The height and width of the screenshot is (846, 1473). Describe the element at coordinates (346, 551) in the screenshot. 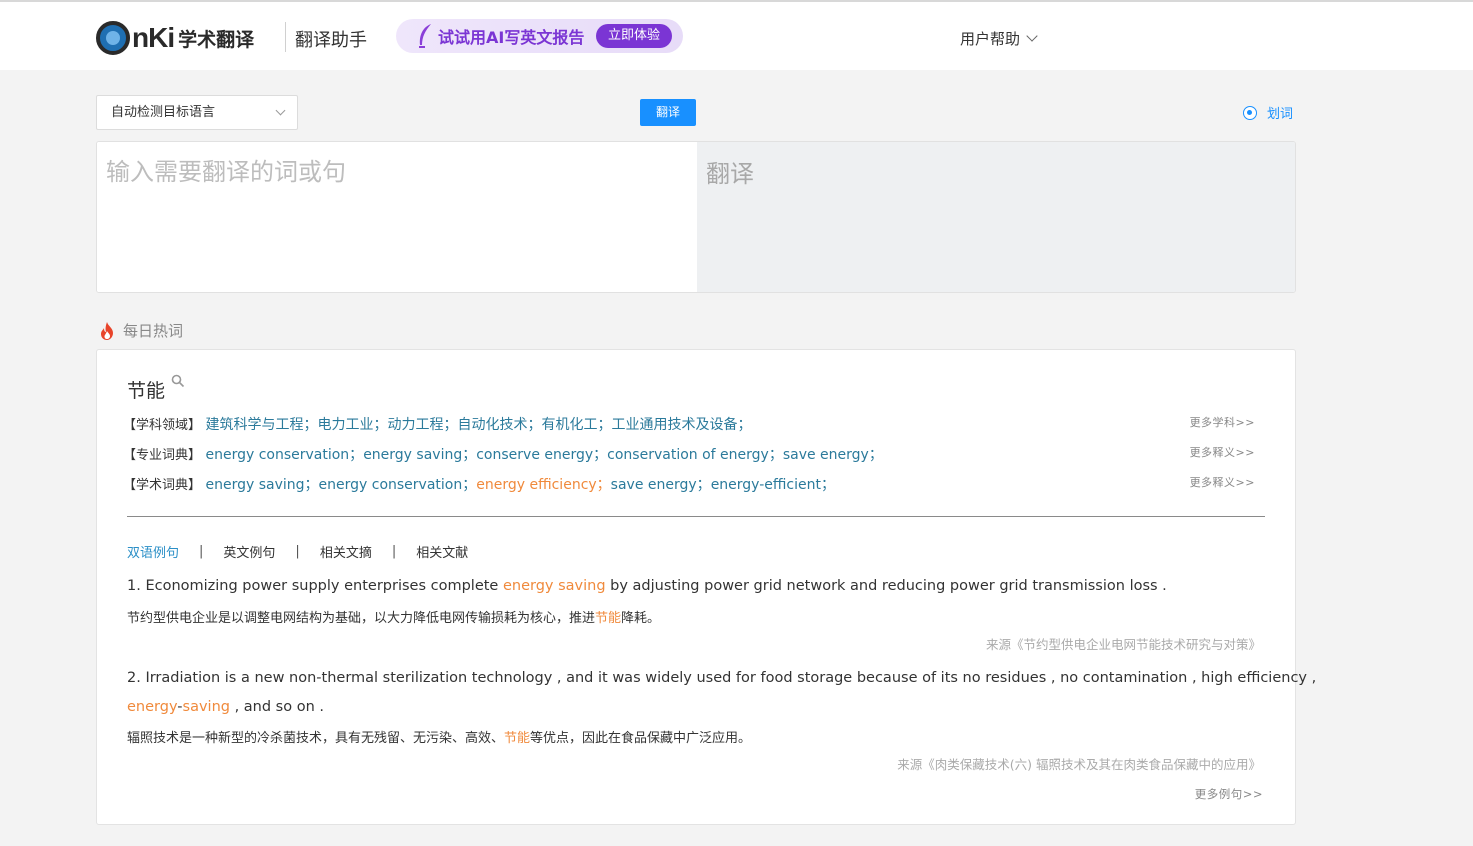

I see `tab-related-abstracts: 相关文摘` at that location.